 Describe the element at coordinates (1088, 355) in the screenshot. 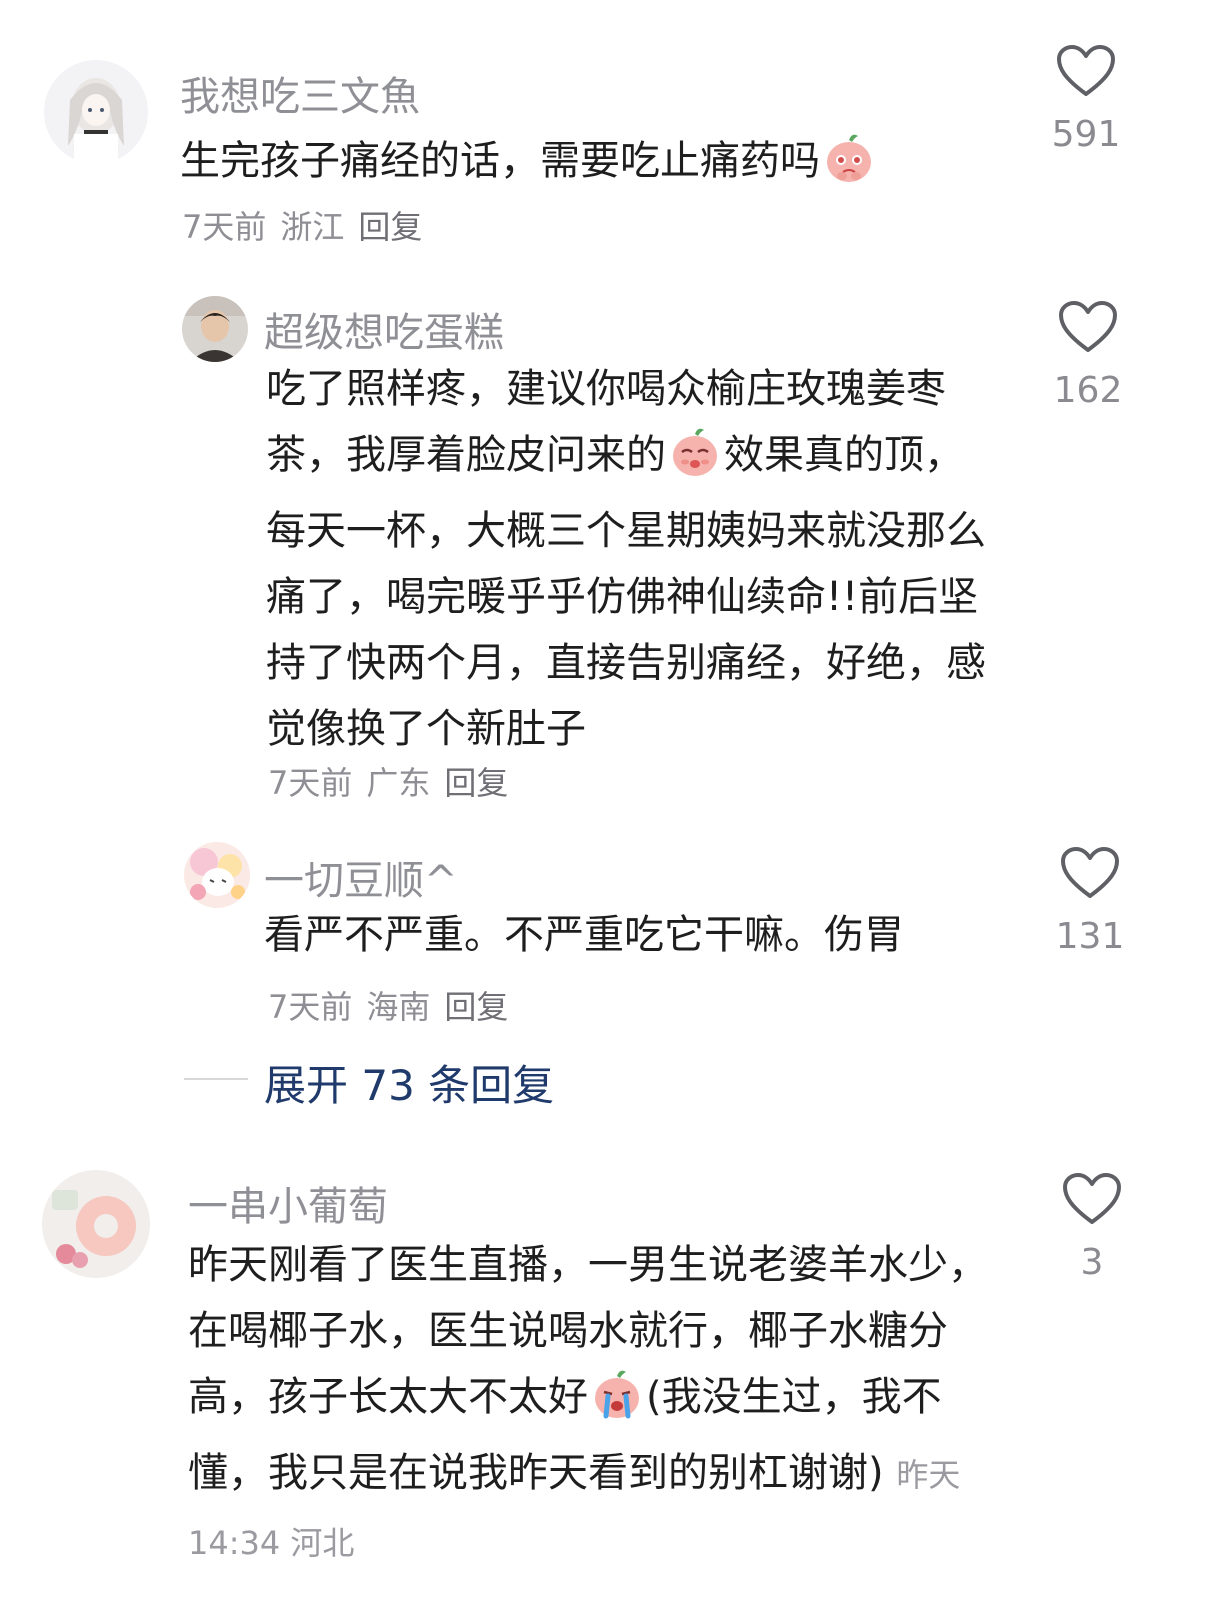

I see `like-button: 162` at that location.